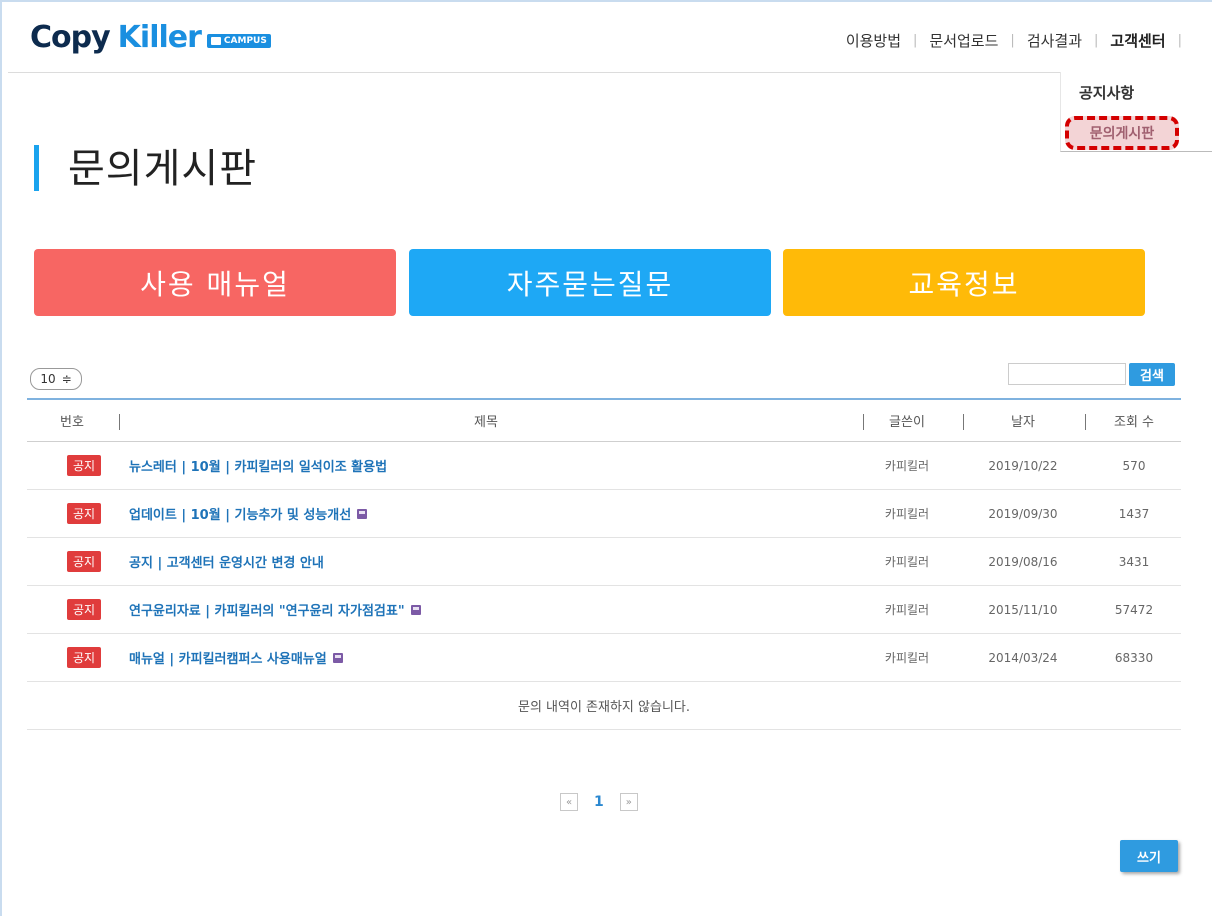 This screenshot has height=916, width=1212. What do you see at coordinates (1023, 609) in the screenshot?
I see `row-date: 2015/11/10` at bounding box center [1023, 609].